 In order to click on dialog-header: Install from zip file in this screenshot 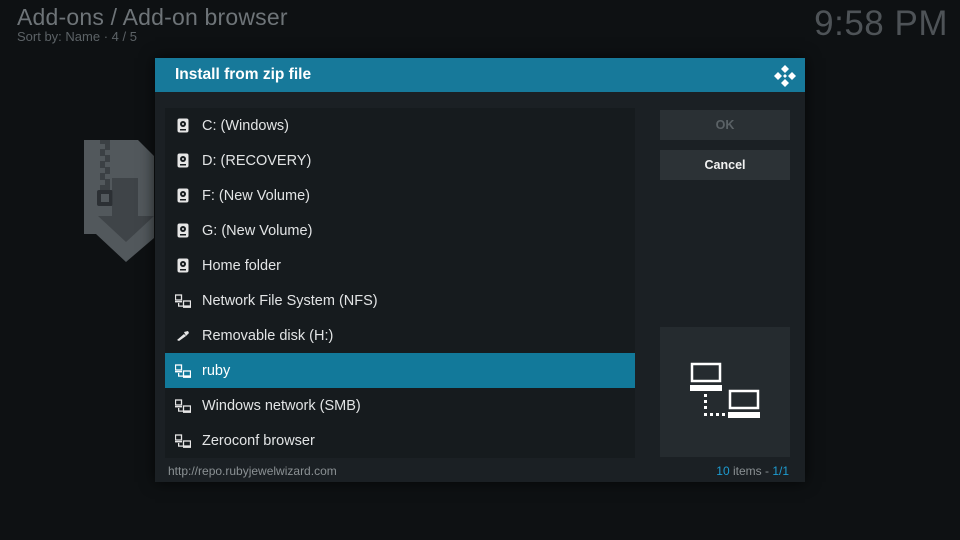, I will do `click(480, 75)`.